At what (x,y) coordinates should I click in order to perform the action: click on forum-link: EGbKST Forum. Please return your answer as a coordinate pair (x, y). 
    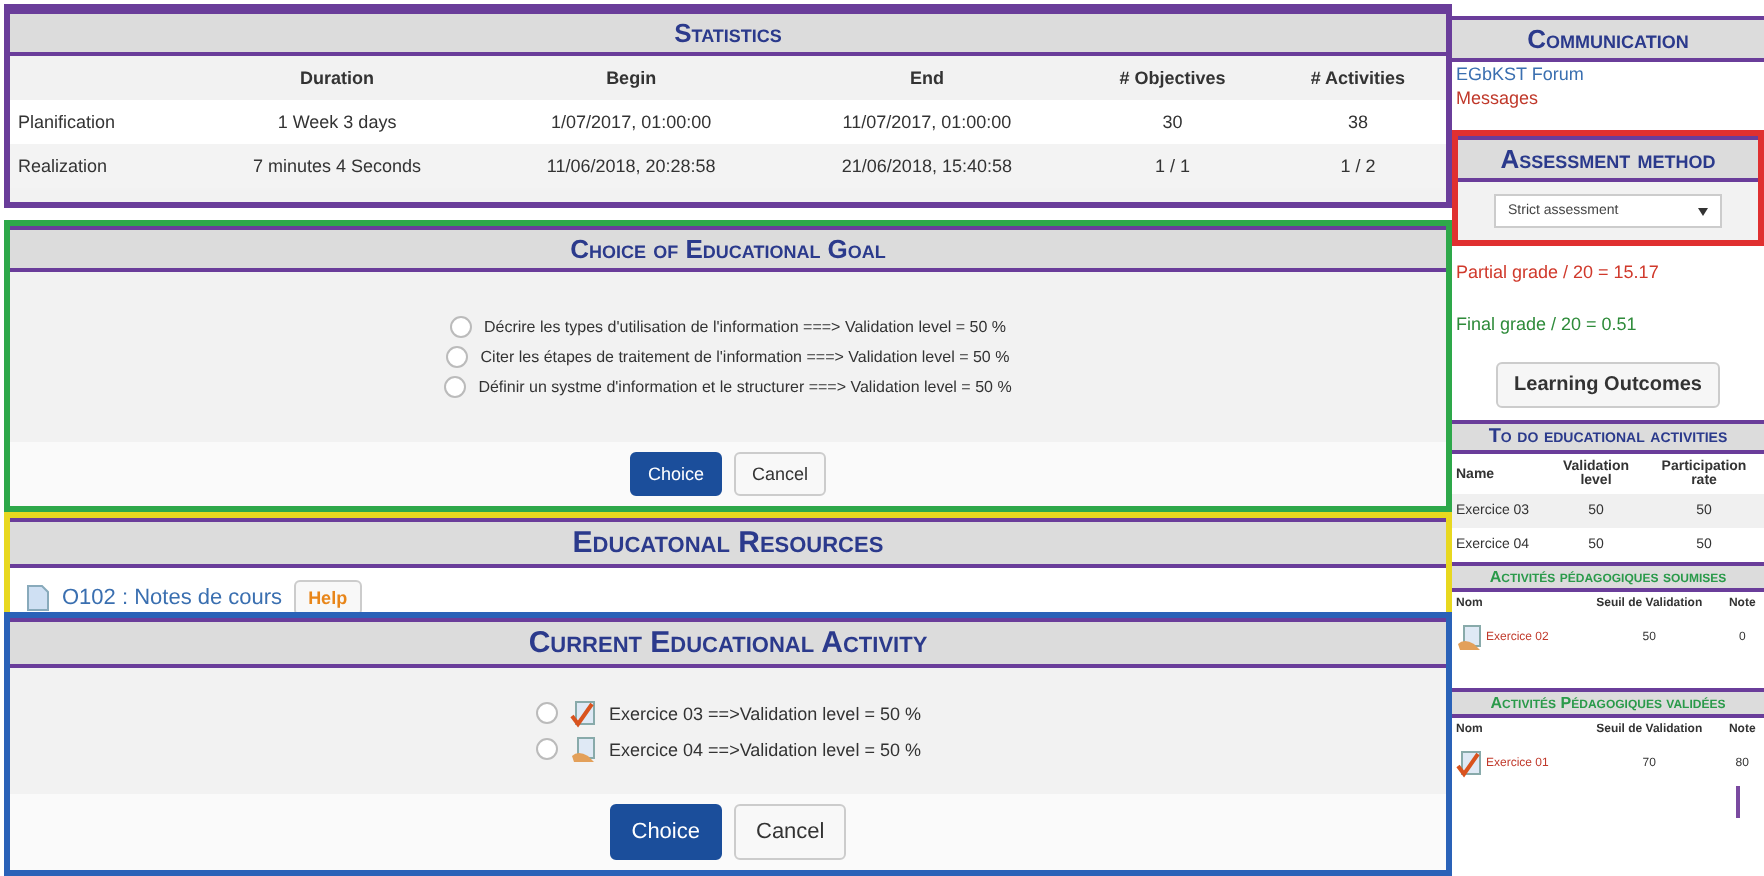
    Looking at the image, I should click on (1608, 74).